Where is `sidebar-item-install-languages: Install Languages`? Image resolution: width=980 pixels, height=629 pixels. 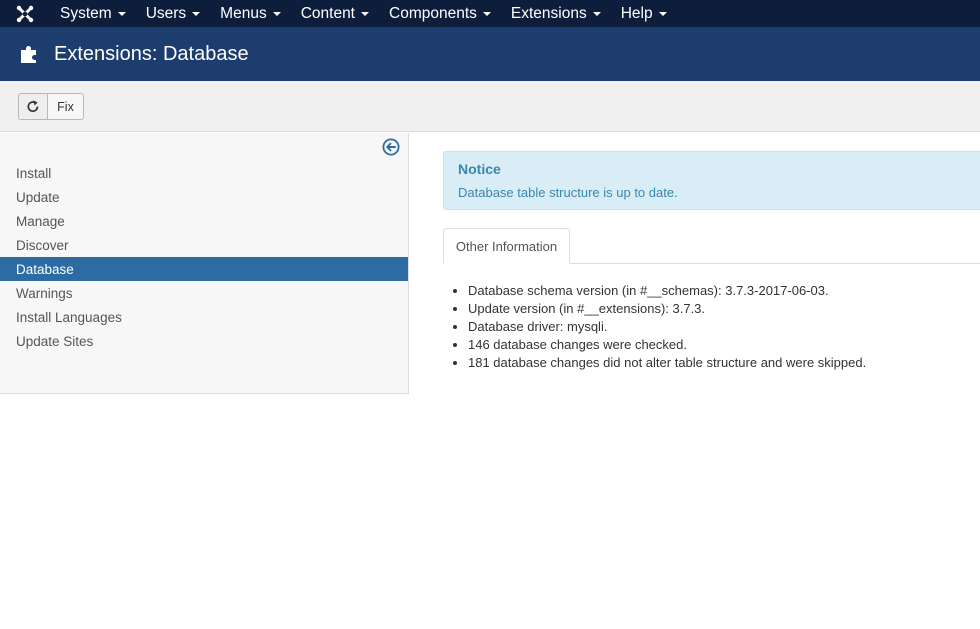 sidebar-item-install-languages: Install Languages is located at coordinates (204, 317).